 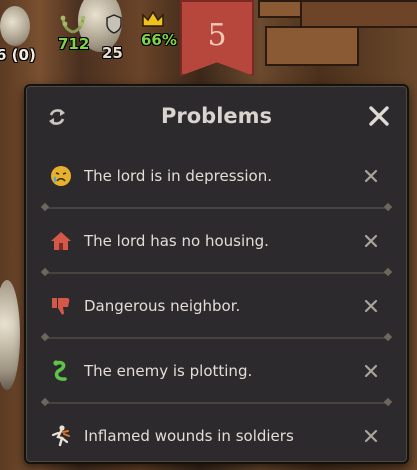 What do you see at coordinates (159, 40) in the screenshot?
I see `approval-value: 66%` at bounding box center [159, 40].